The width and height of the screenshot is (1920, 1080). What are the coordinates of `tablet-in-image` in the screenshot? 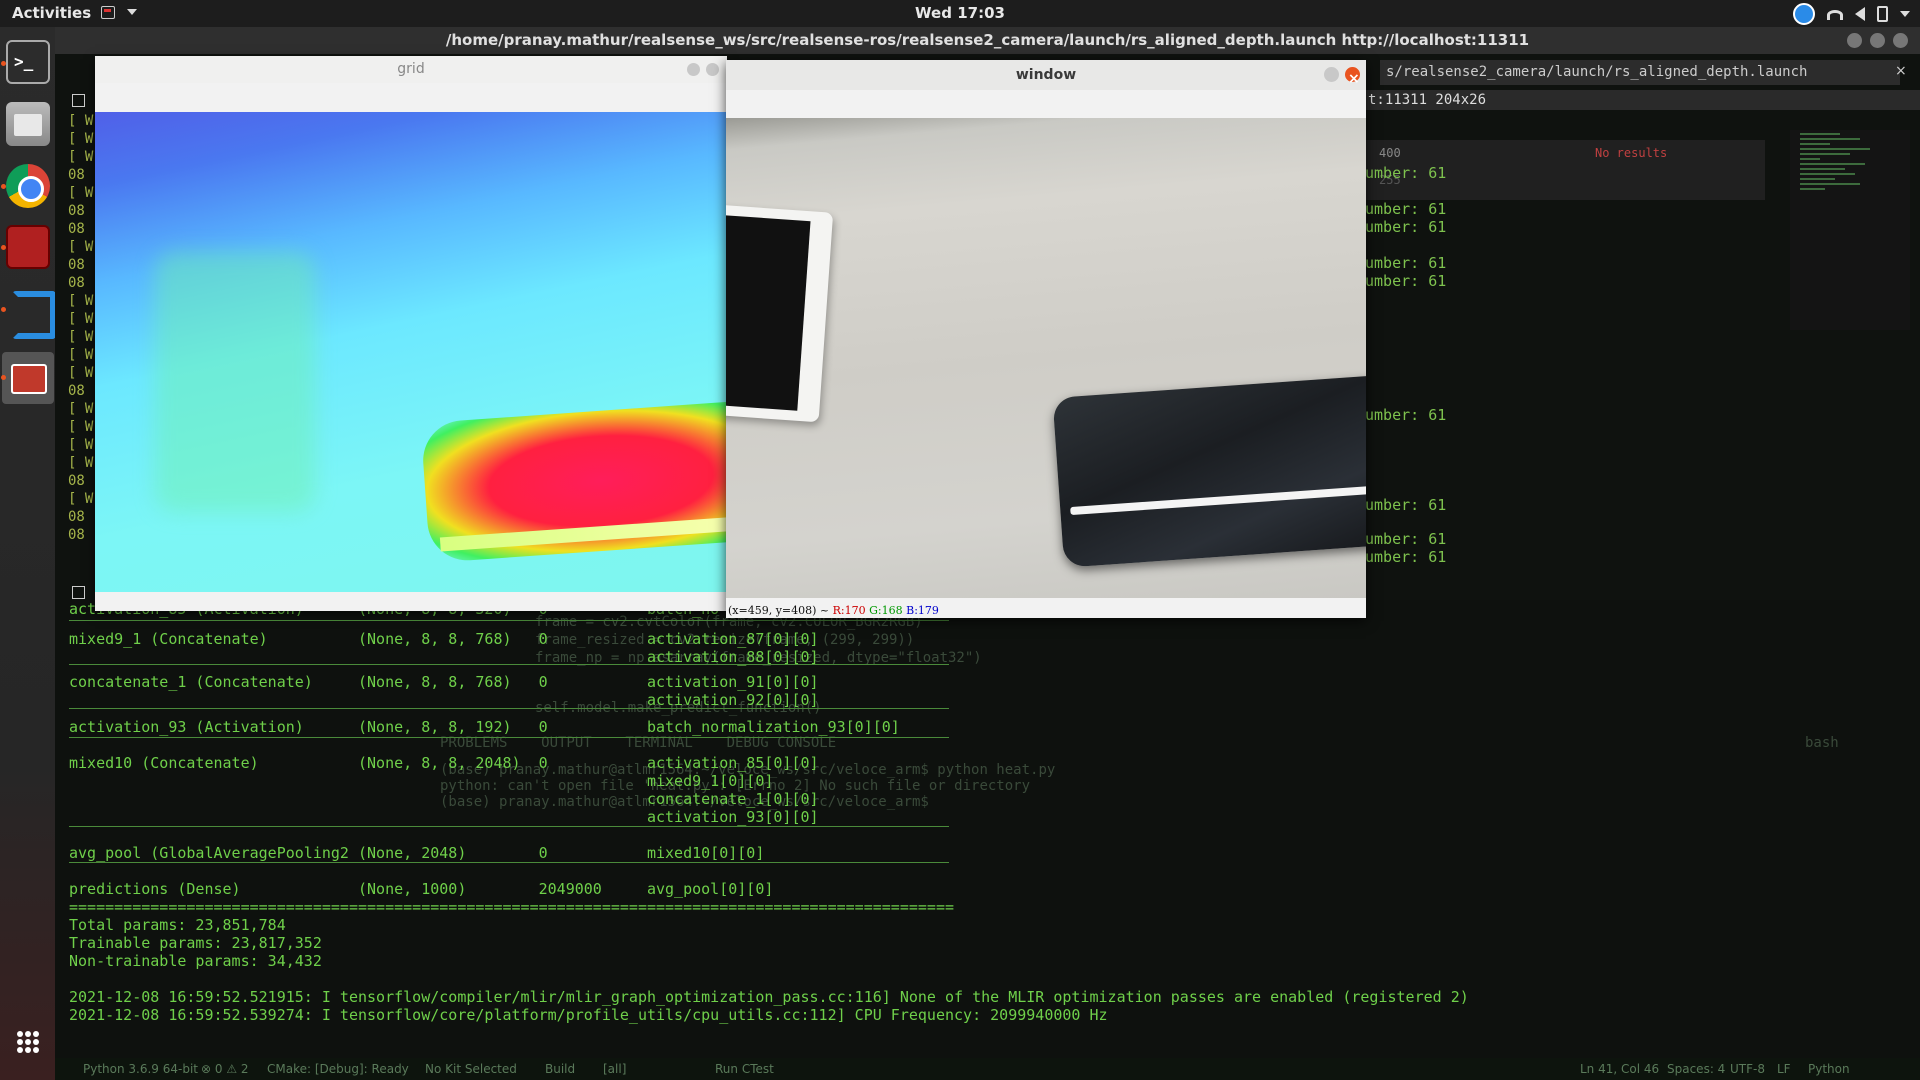 It's located at (780, 313).